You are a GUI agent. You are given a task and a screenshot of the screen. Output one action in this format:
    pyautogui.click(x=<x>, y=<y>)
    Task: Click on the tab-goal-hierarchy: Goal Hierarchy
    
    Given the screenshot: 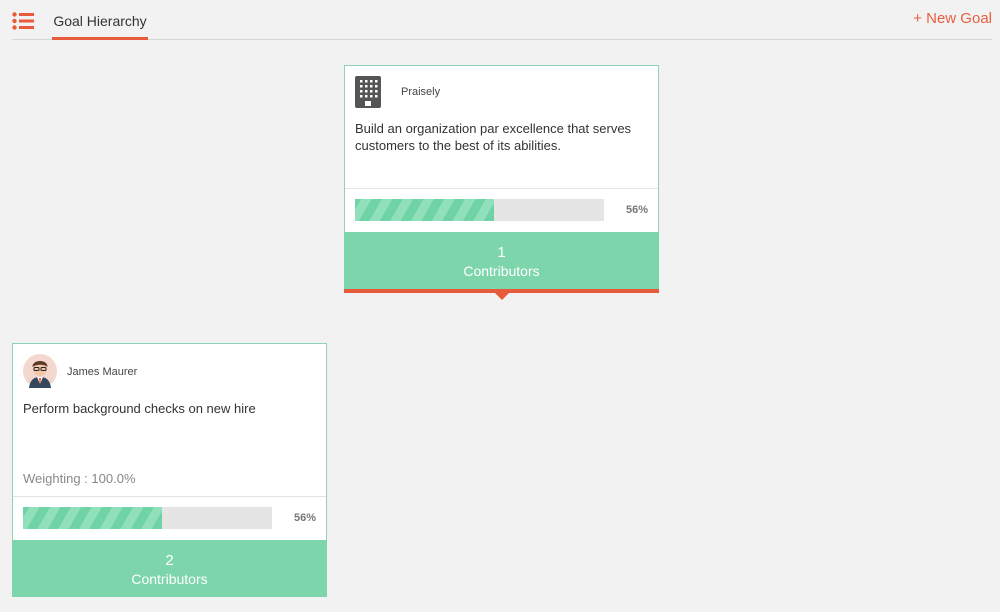 What is the action you would take?
    pyautogui.click(x=100, y=20)
    